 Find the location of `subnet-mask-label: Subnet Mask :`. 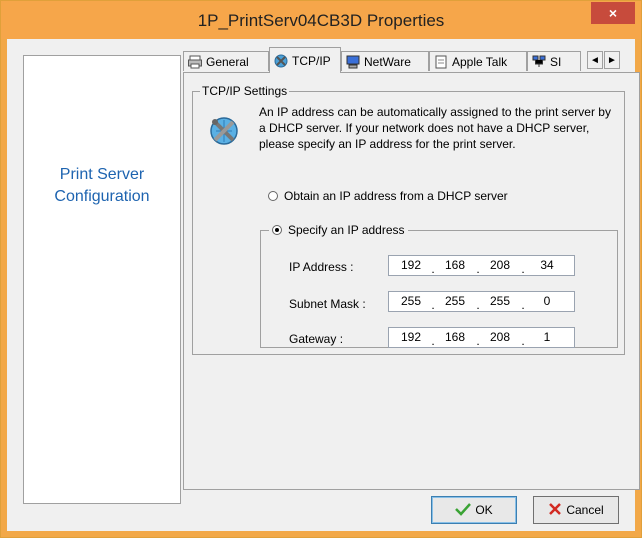

subnet-mask-label: Subnet Mask : is located at coordinates (327, 304).